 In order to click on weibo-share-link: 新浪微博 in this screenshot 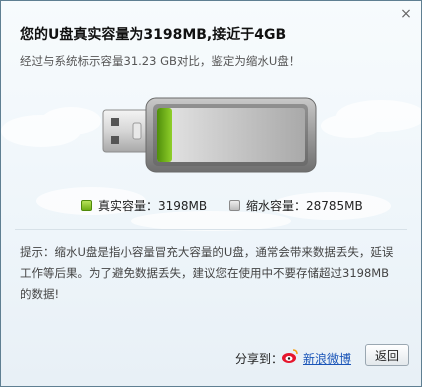, I will do `click(327, 358)`.